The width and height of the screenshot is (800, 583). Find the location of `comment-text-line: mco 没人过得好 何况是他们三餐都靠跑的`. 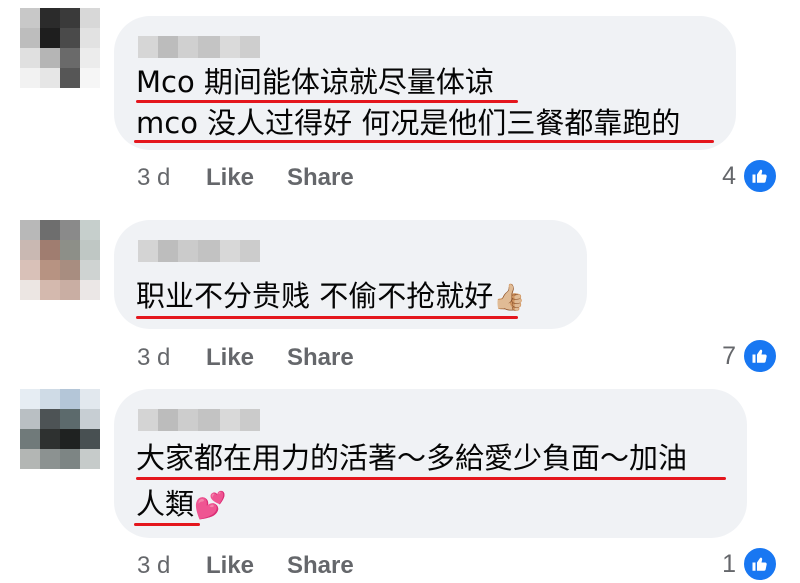

comment-text-line: mco 没人过得好 何况是他们三餐都靠跑的 is located at coordinates (408, 123).